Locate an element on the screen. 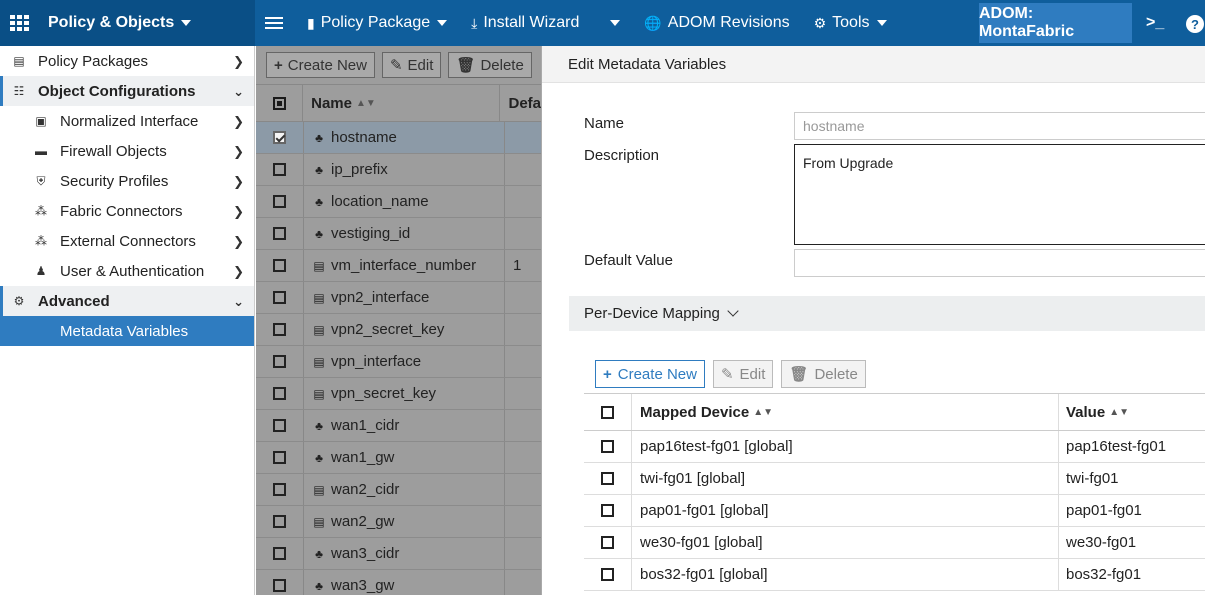  mapping-row: bos32-fg01 [global] bos32-fg01 is located at coordinates (894, 575).